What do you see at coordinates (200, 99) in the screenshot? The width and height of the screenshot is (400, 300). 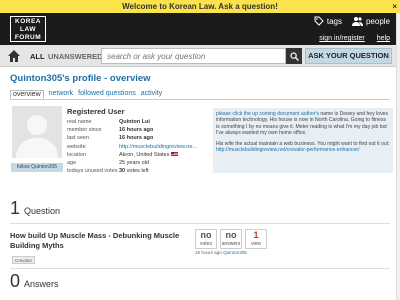 I see `tab-divider` at bounding box center [200, 99].